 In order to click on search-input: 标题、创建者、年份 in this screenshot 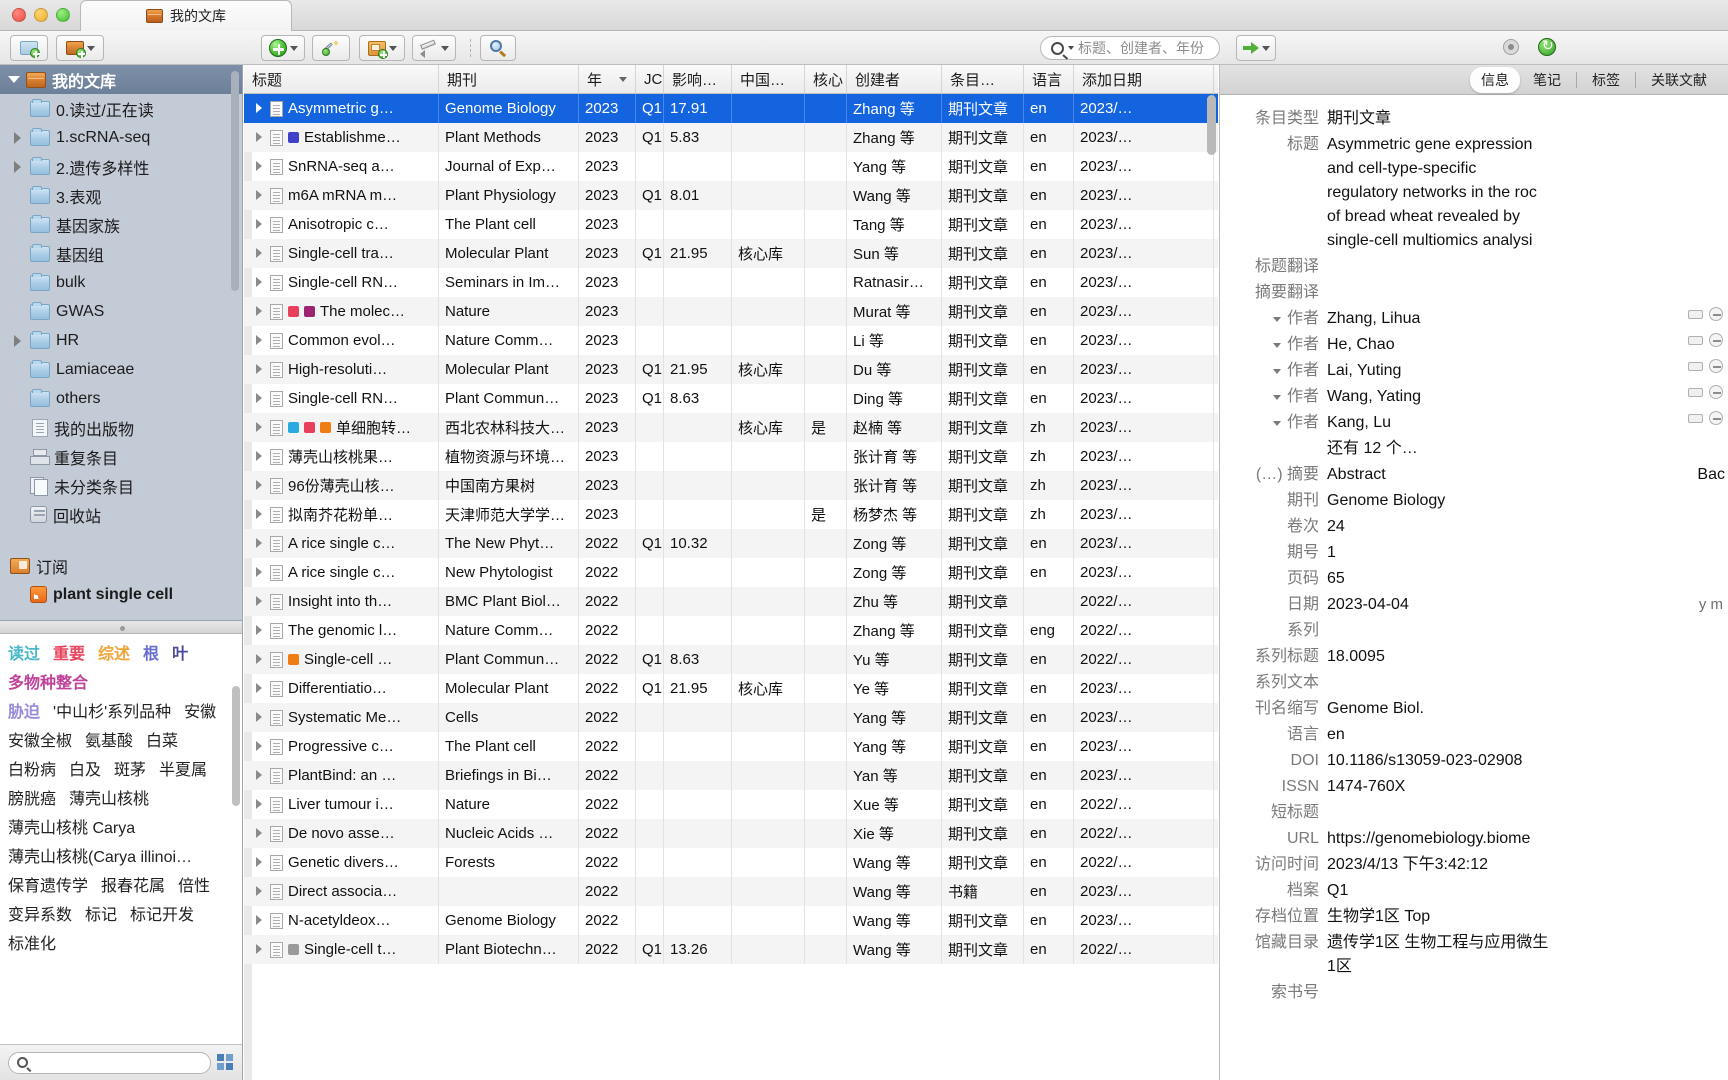, I will do `click(1130, 48)`.